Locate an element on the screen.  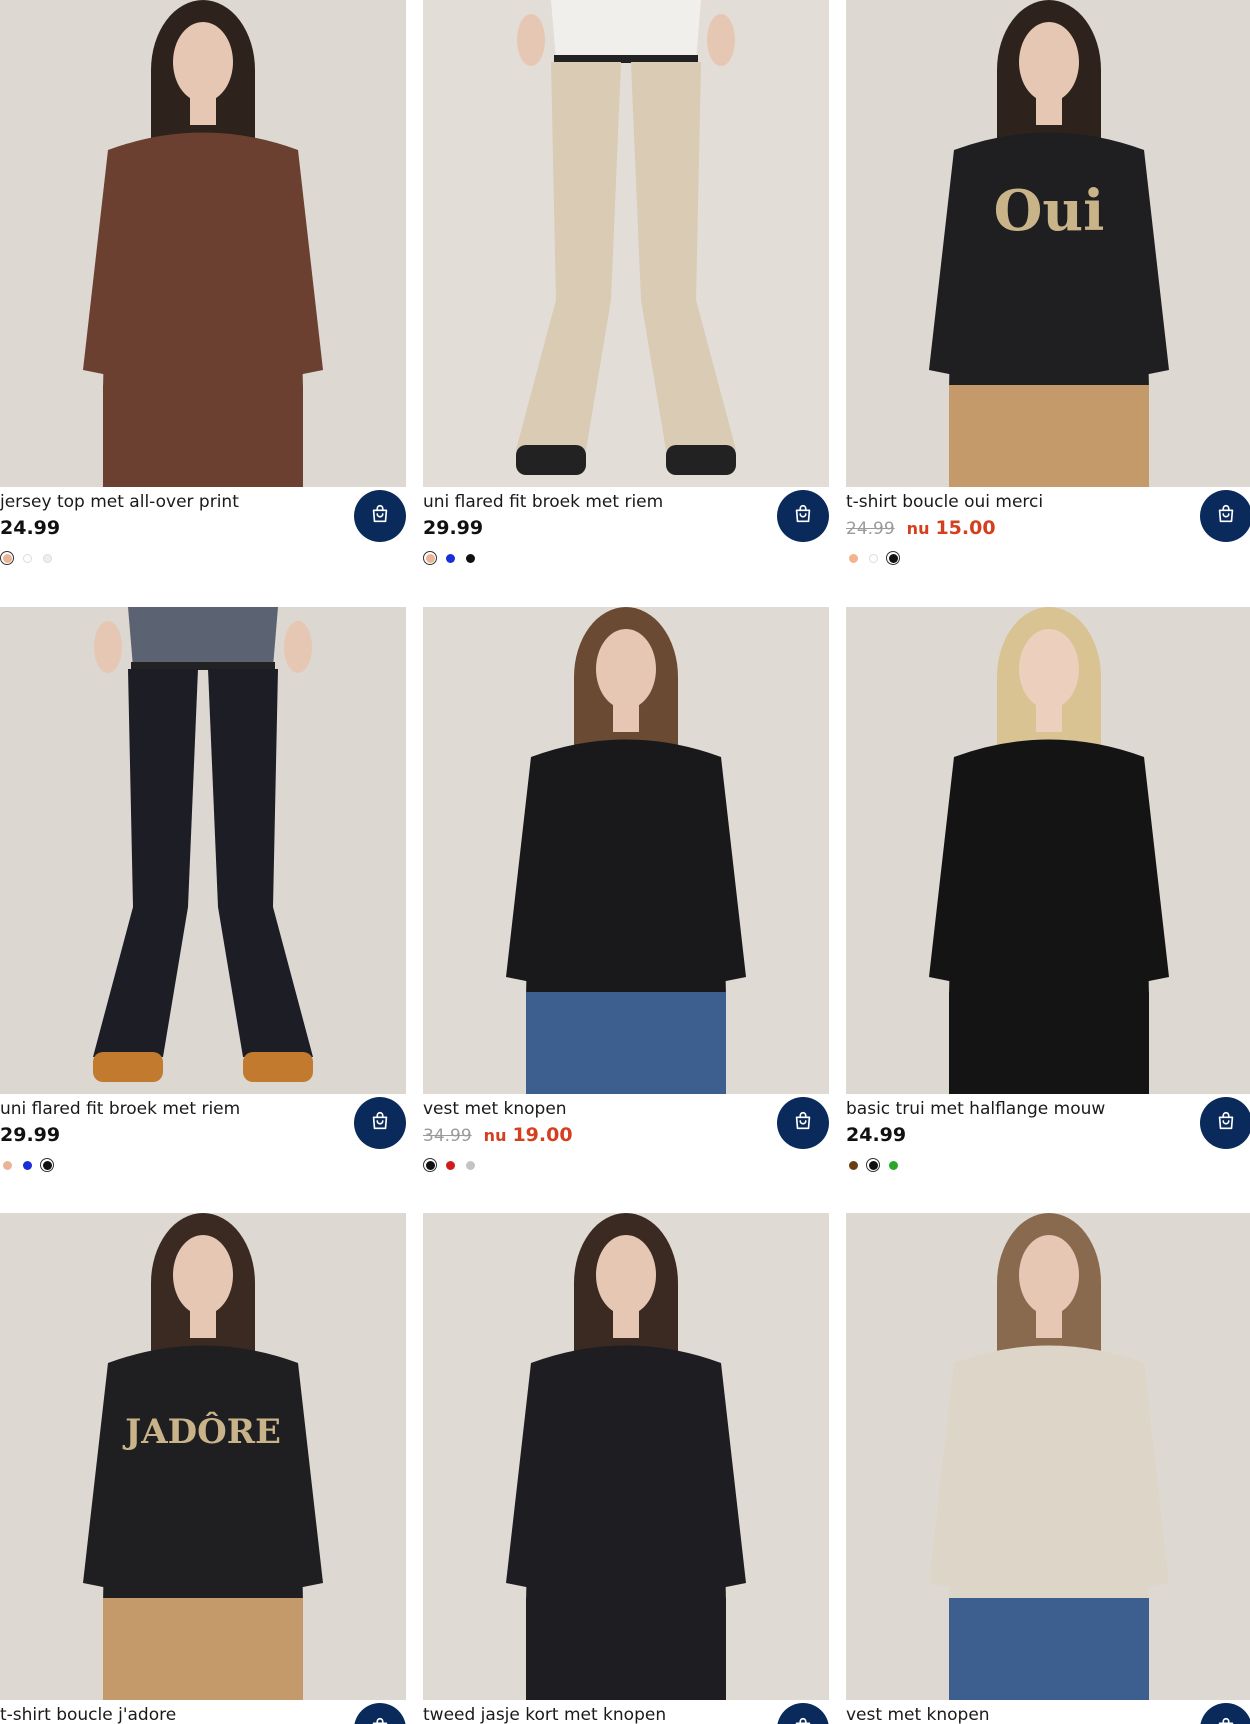
product-info: vest met knopen 34.99 nu 19.00 is located at coordinates (626, 1144).